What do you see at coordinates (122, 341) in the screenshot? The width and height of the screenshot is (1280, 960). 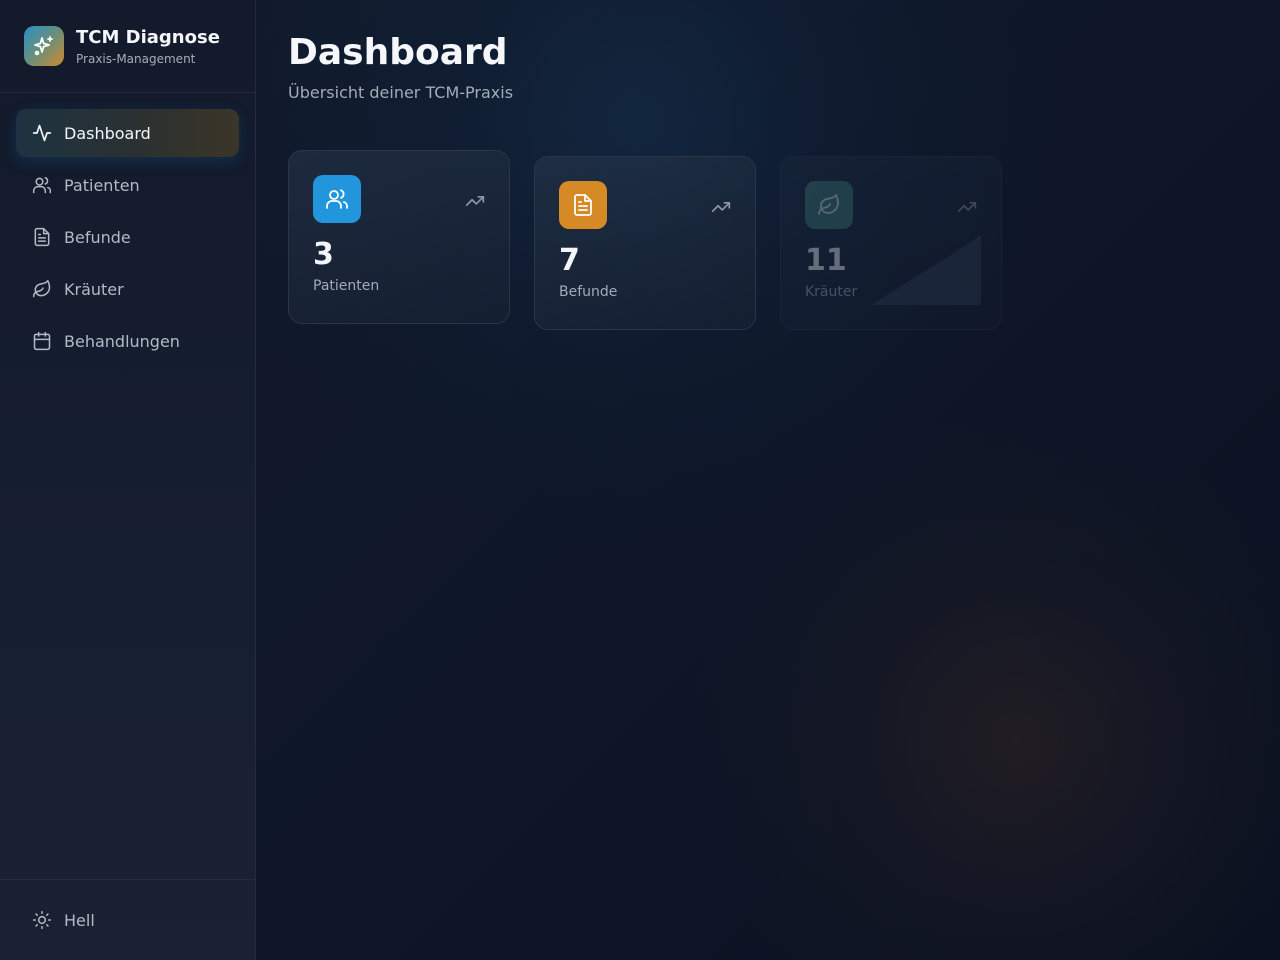 I see `sidebar-item-label: Behandlungen` at bounding box center [122, 341].